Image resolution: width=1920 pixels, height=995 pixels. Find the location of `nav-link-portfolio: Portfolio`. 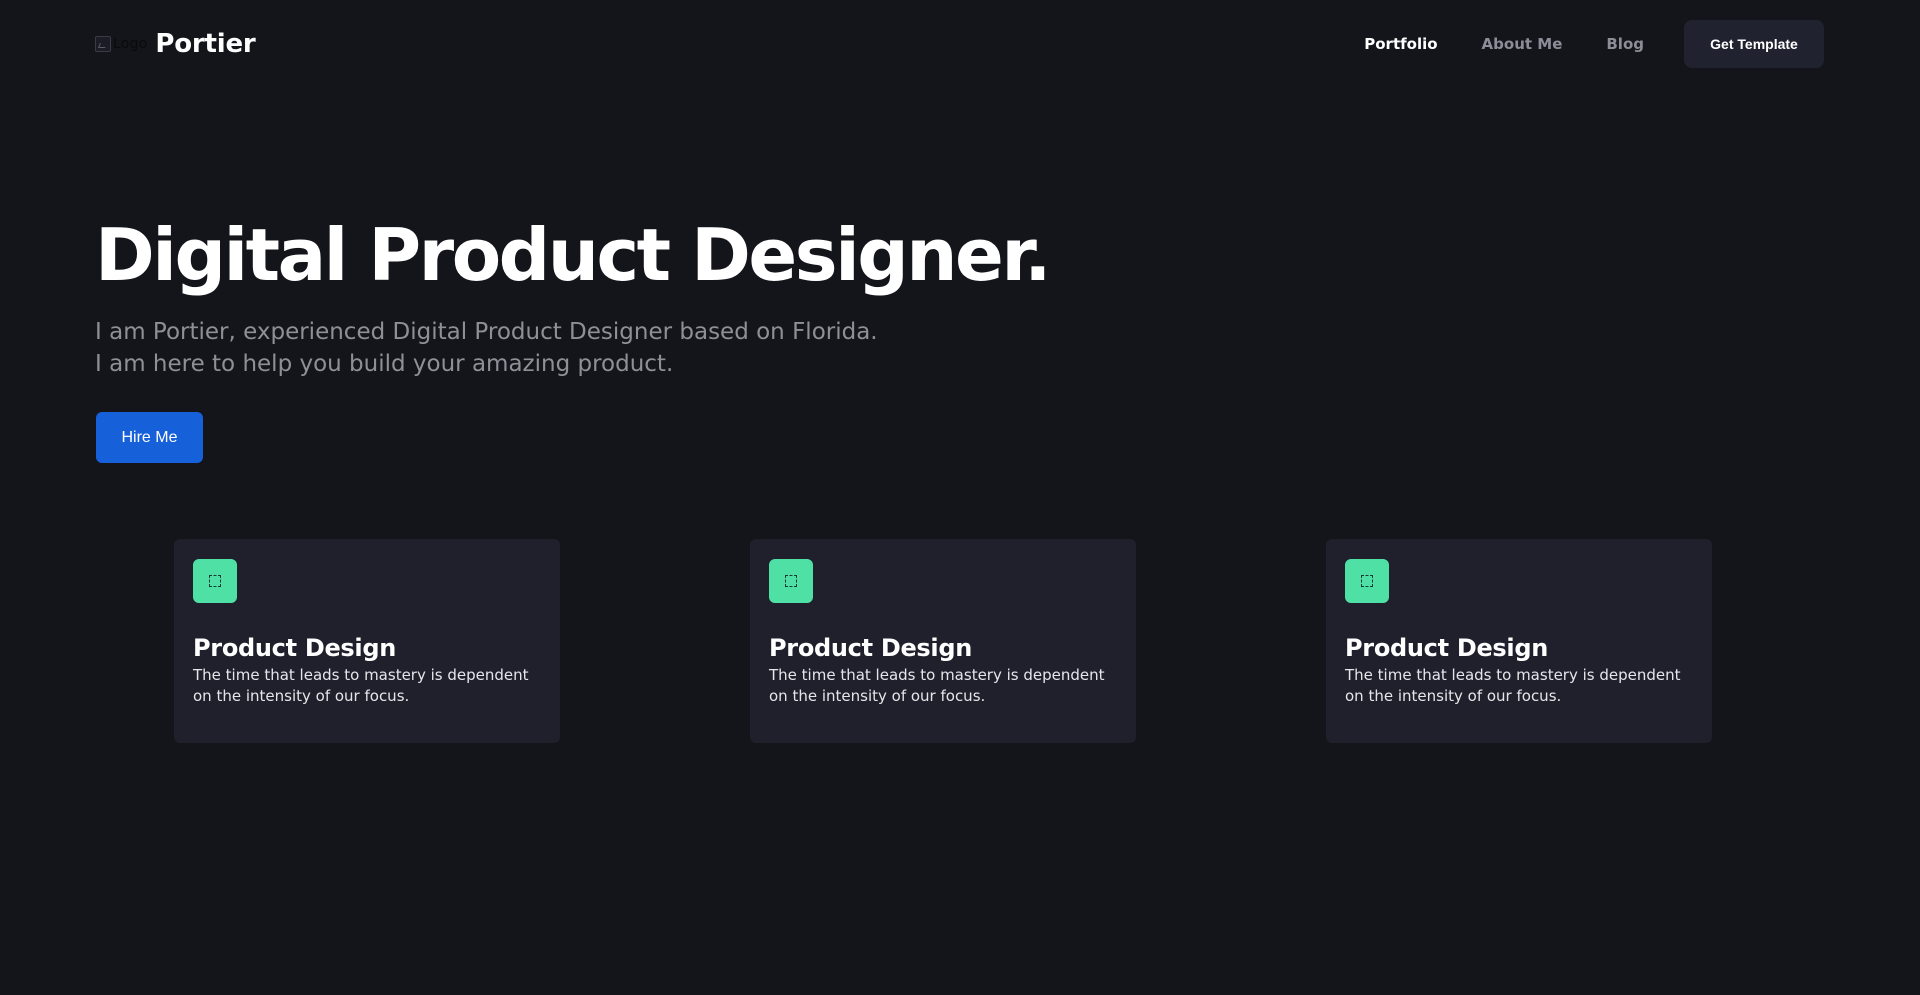

nav-link-portfolio: Portfolio is located at coordinates (1400, 44).